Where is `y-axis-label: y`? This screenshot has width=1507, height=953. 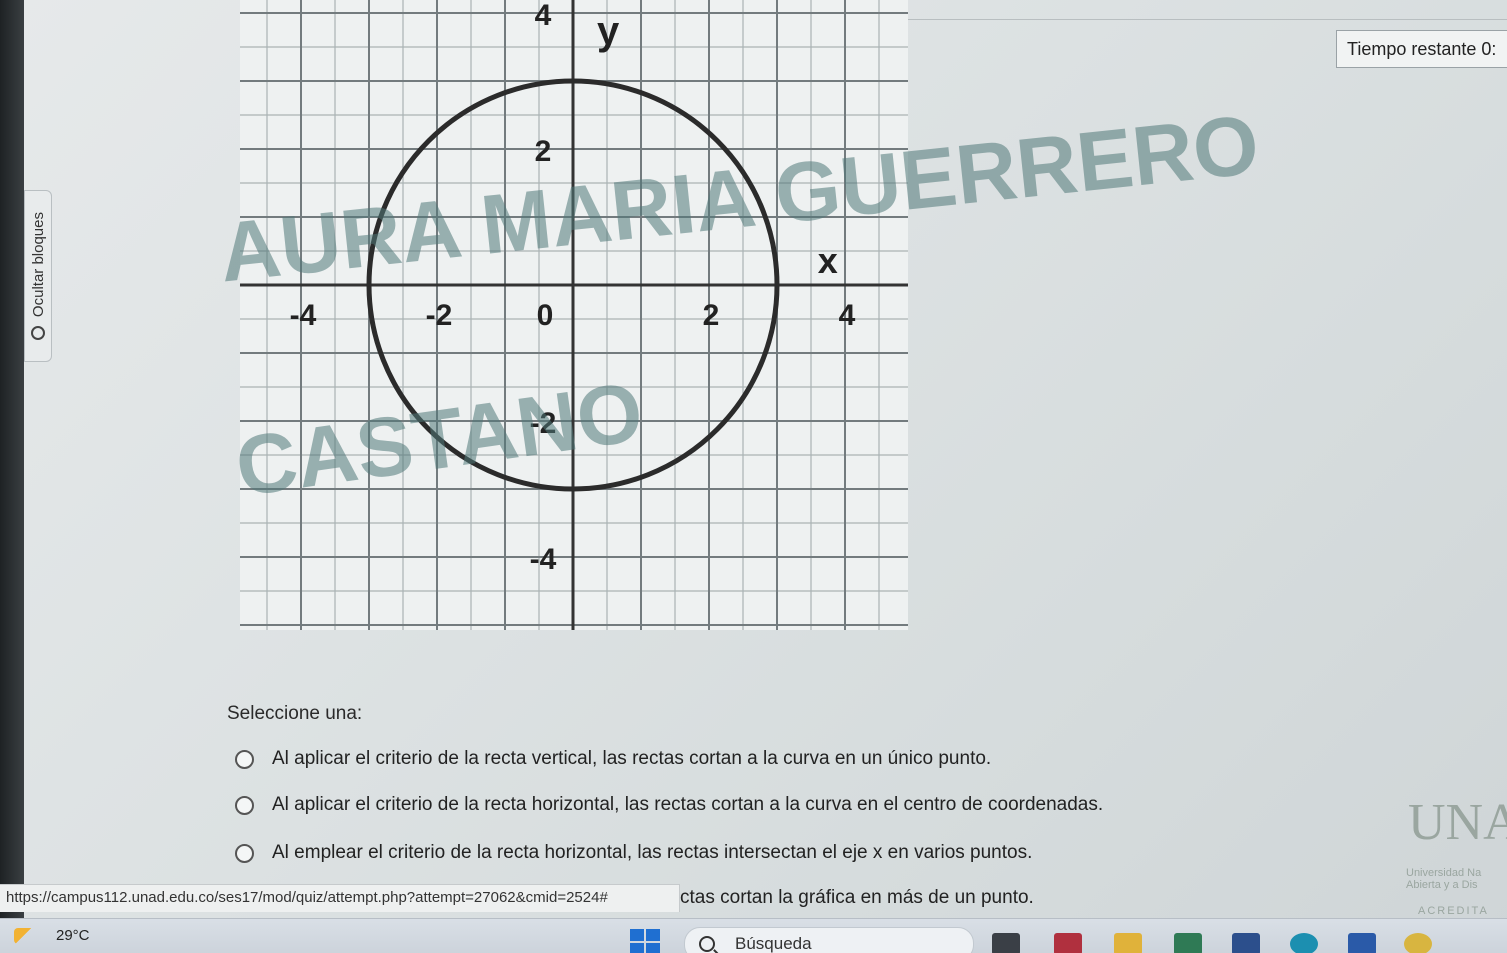
y-axis-label: y is located at coordinates (608, 31).